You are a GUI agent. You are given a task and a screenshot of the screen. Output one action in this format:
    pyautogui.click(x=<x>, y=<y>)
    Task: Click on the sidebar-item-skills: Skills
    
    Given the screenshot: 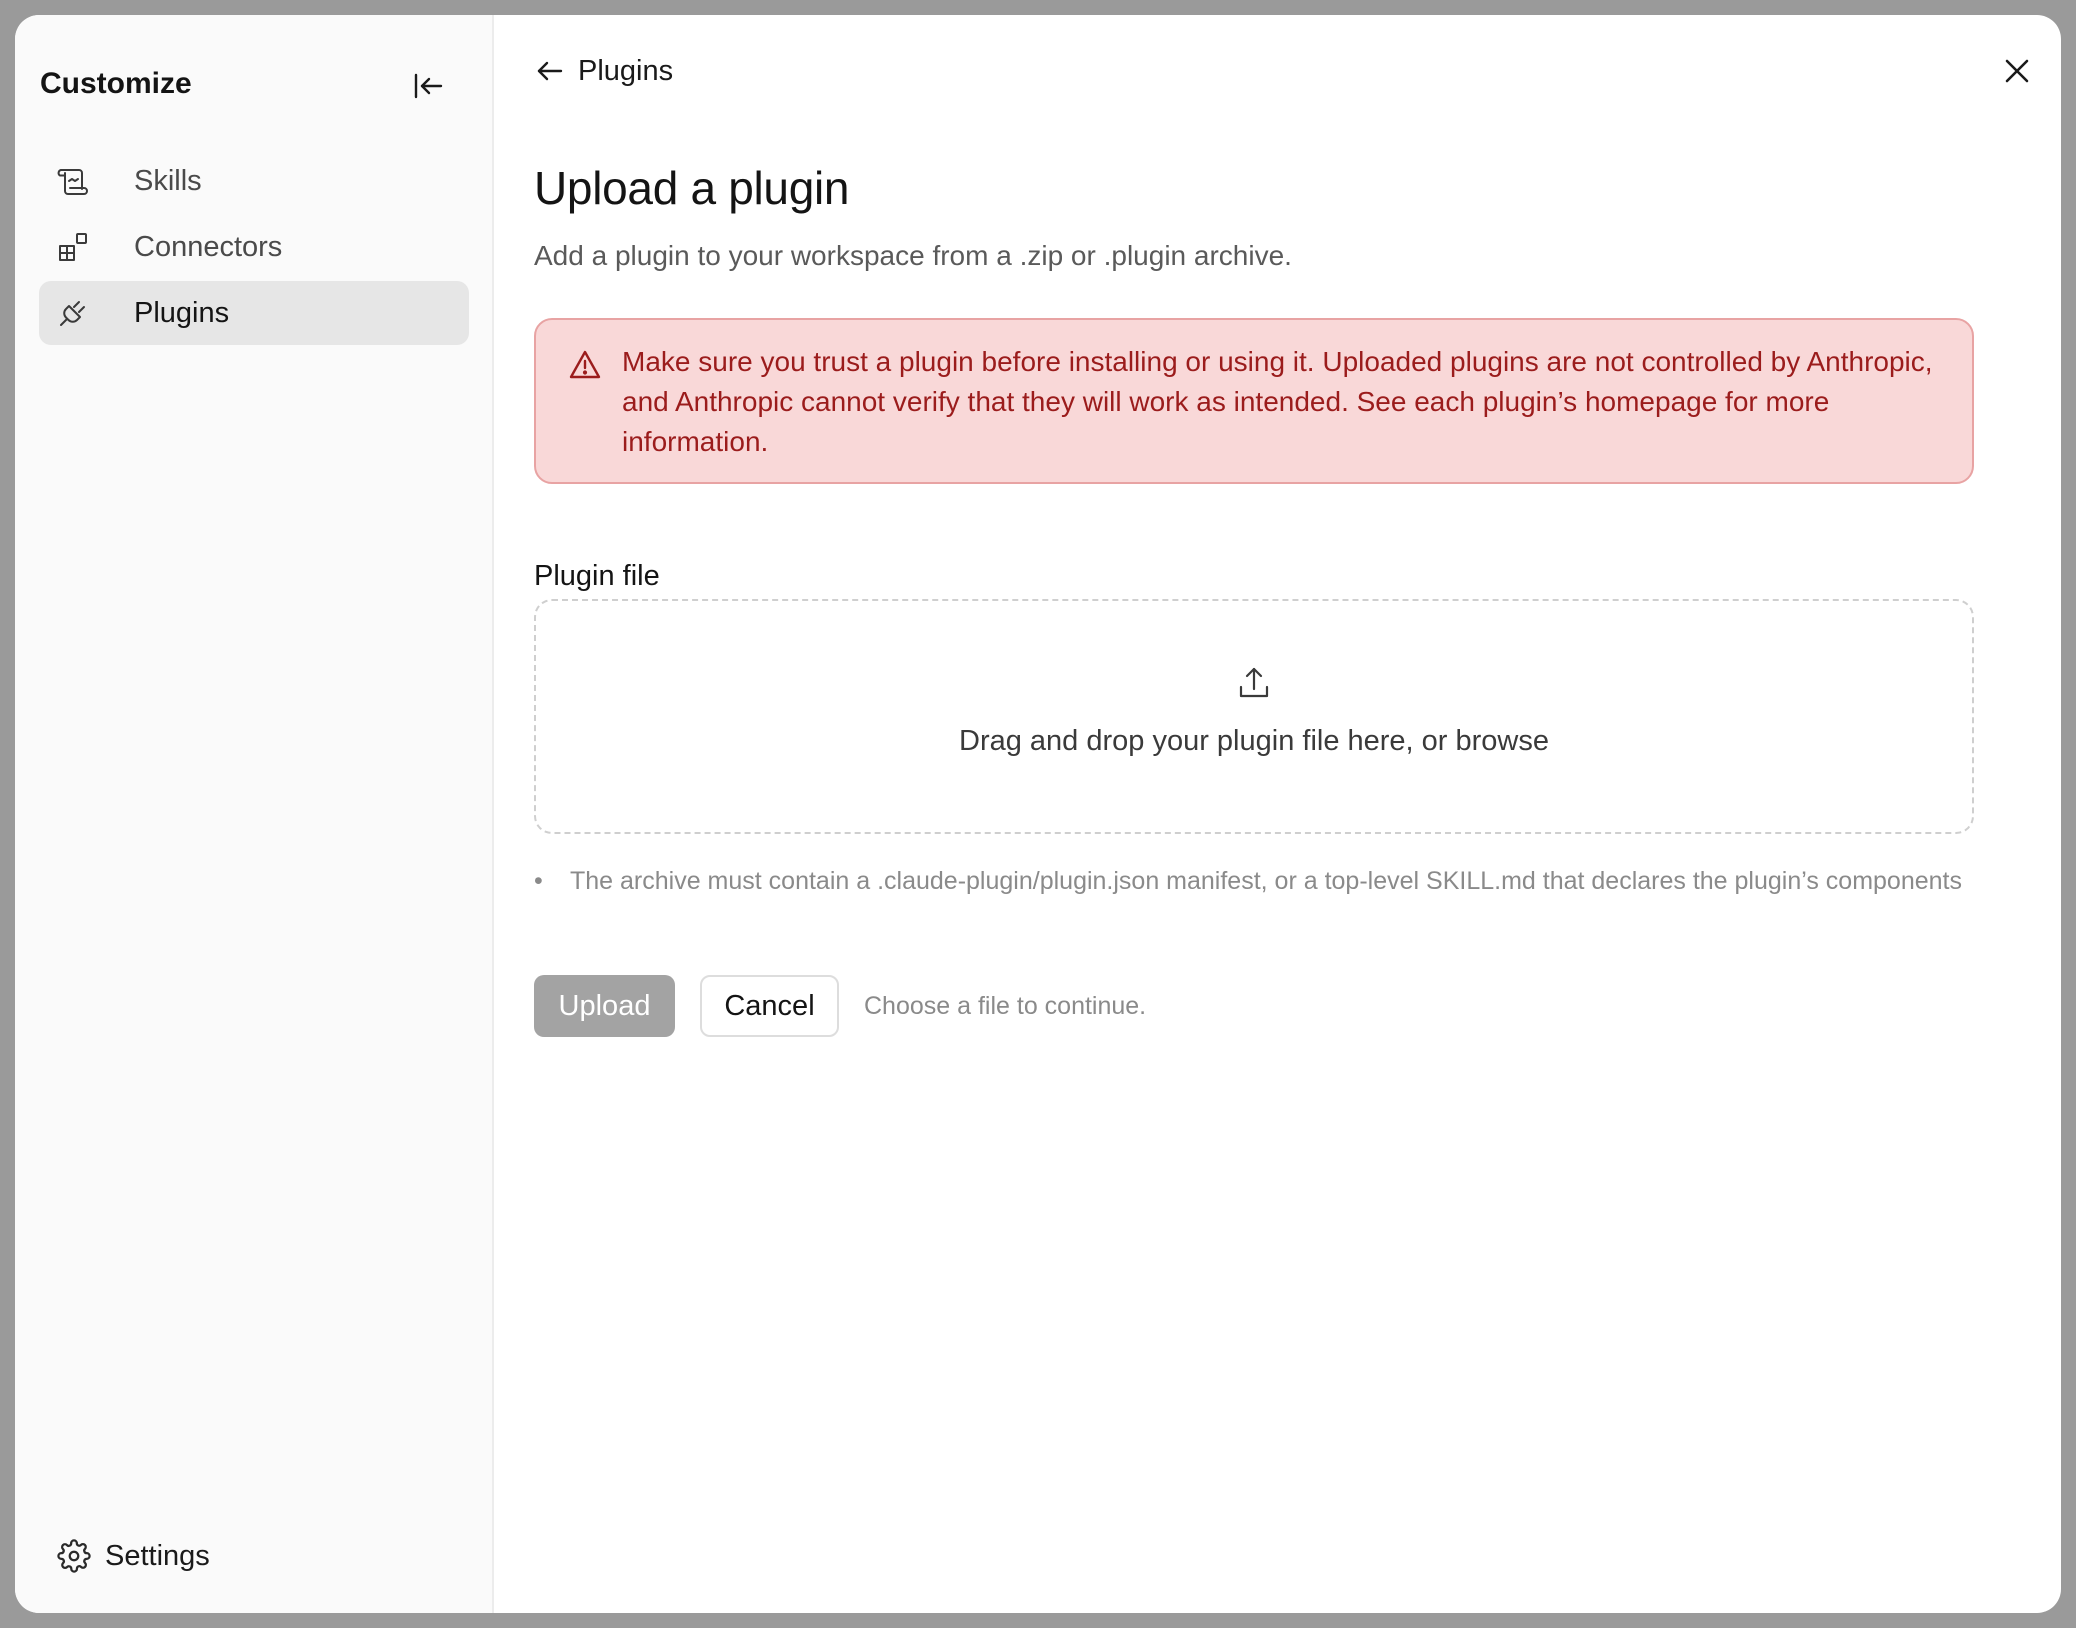 What is the action you would take?
    pyautogui.click(x=254, y=181)
    